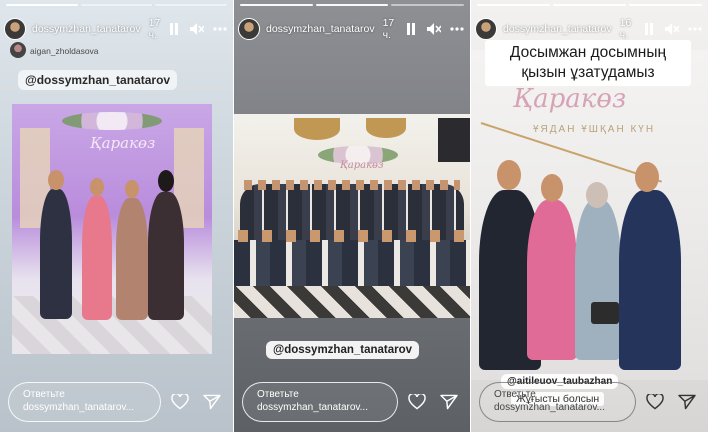 This screenshot has height=432, width=708. I want to click on story-headline: Досымжан досымның қызын ұзатудамыз, so click(588, 63).